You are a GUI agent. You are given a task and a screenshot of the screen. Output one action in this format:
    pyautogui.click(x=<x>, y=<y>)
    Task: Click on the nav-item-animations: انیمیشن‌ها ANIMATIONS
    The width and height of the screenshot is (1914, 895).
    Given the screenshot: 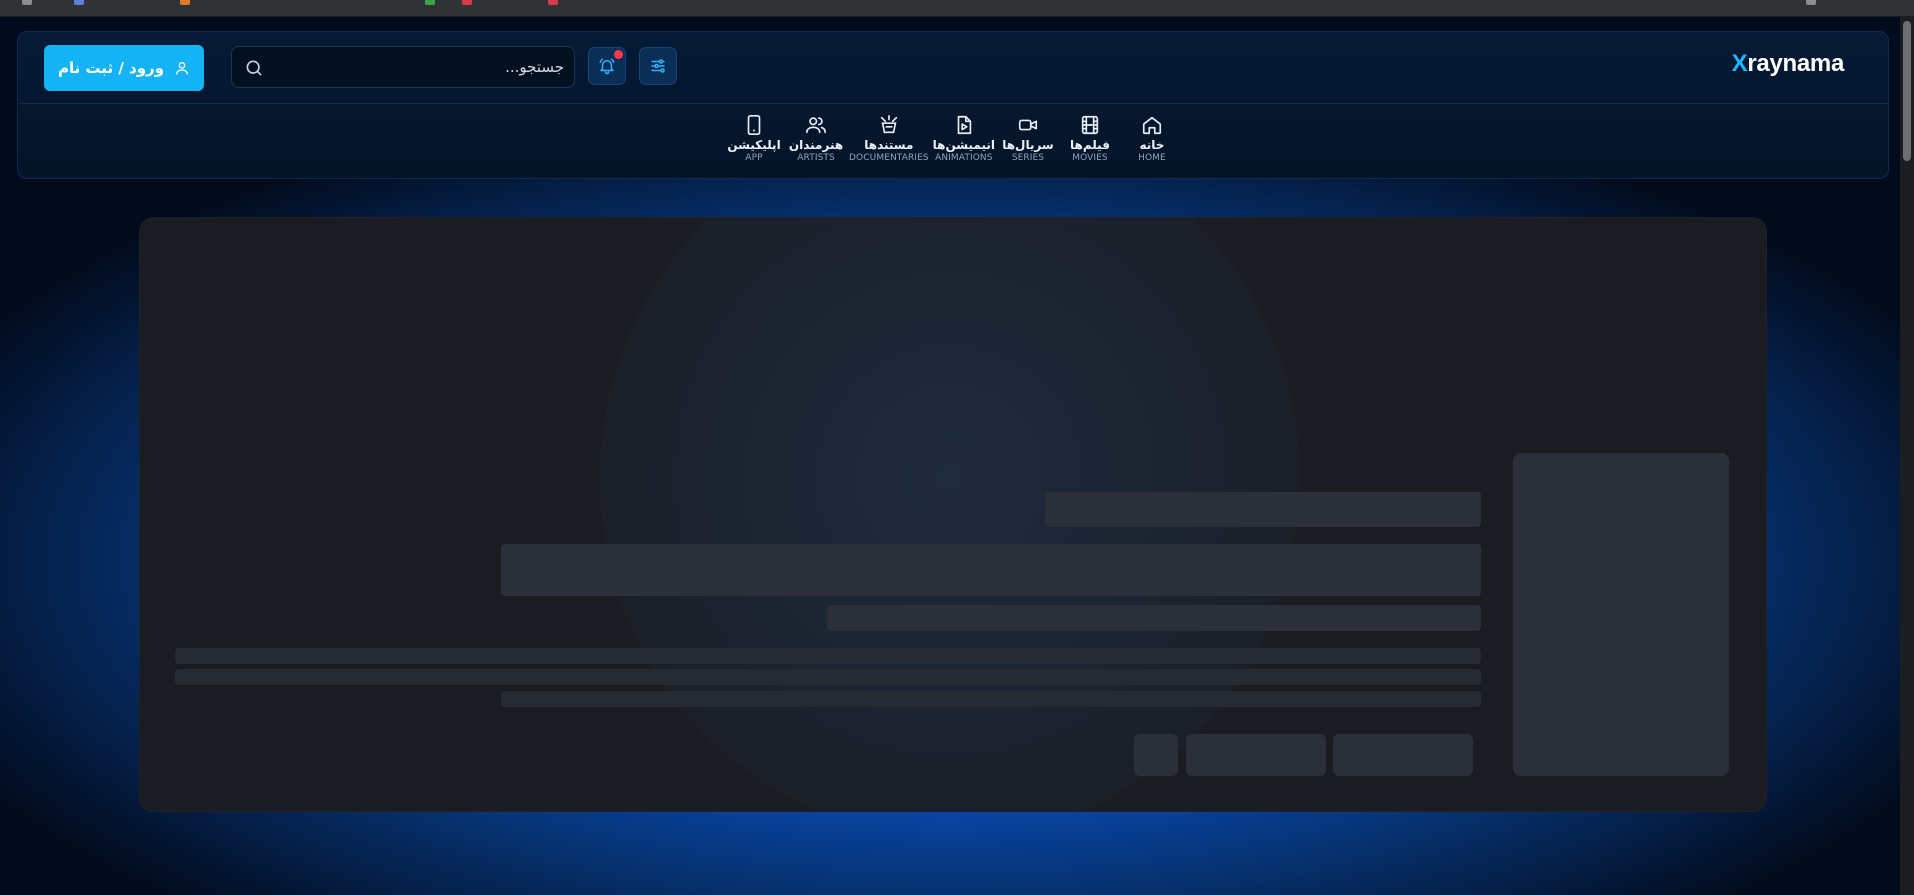 What is the action you would take?
    pyautogui.click(x=964, y=142)
    